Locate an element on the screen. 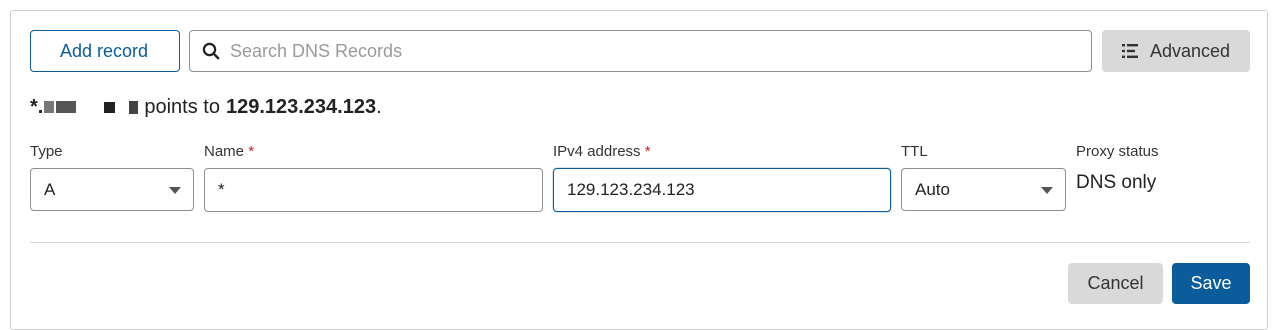 The height and width of the screenshot is (330, 1280). search-box is located at coordinates (640, 51).